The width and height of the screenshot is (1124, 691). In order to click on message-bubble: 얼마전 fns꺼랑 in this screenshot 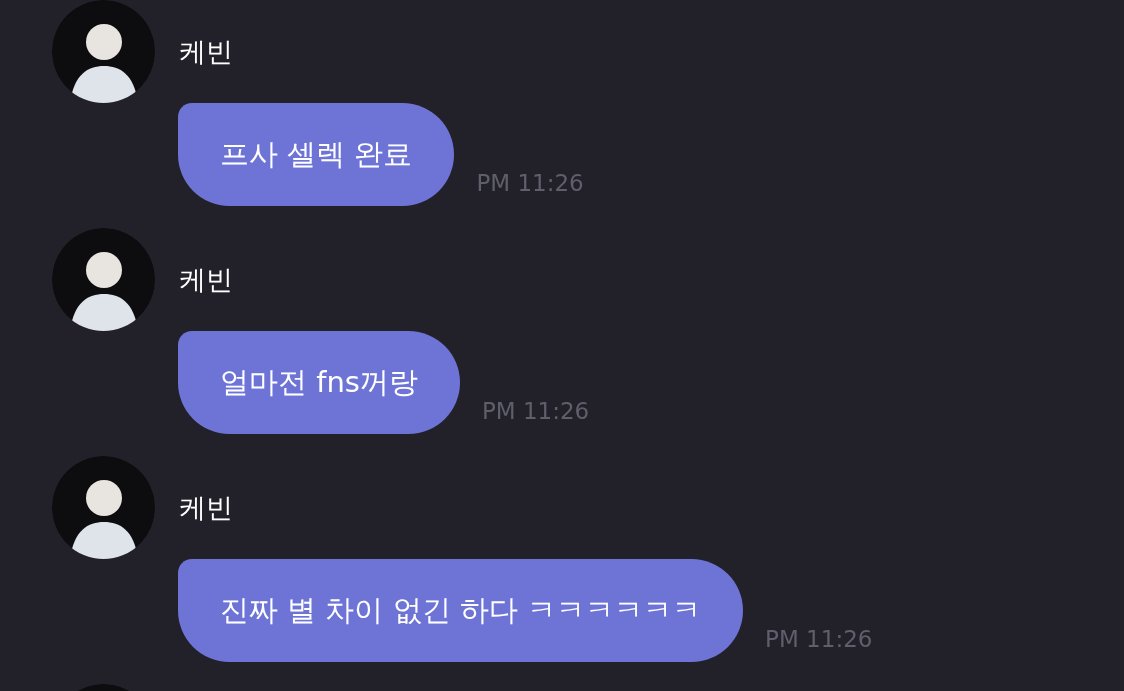, I will do `click(319, 382)`.